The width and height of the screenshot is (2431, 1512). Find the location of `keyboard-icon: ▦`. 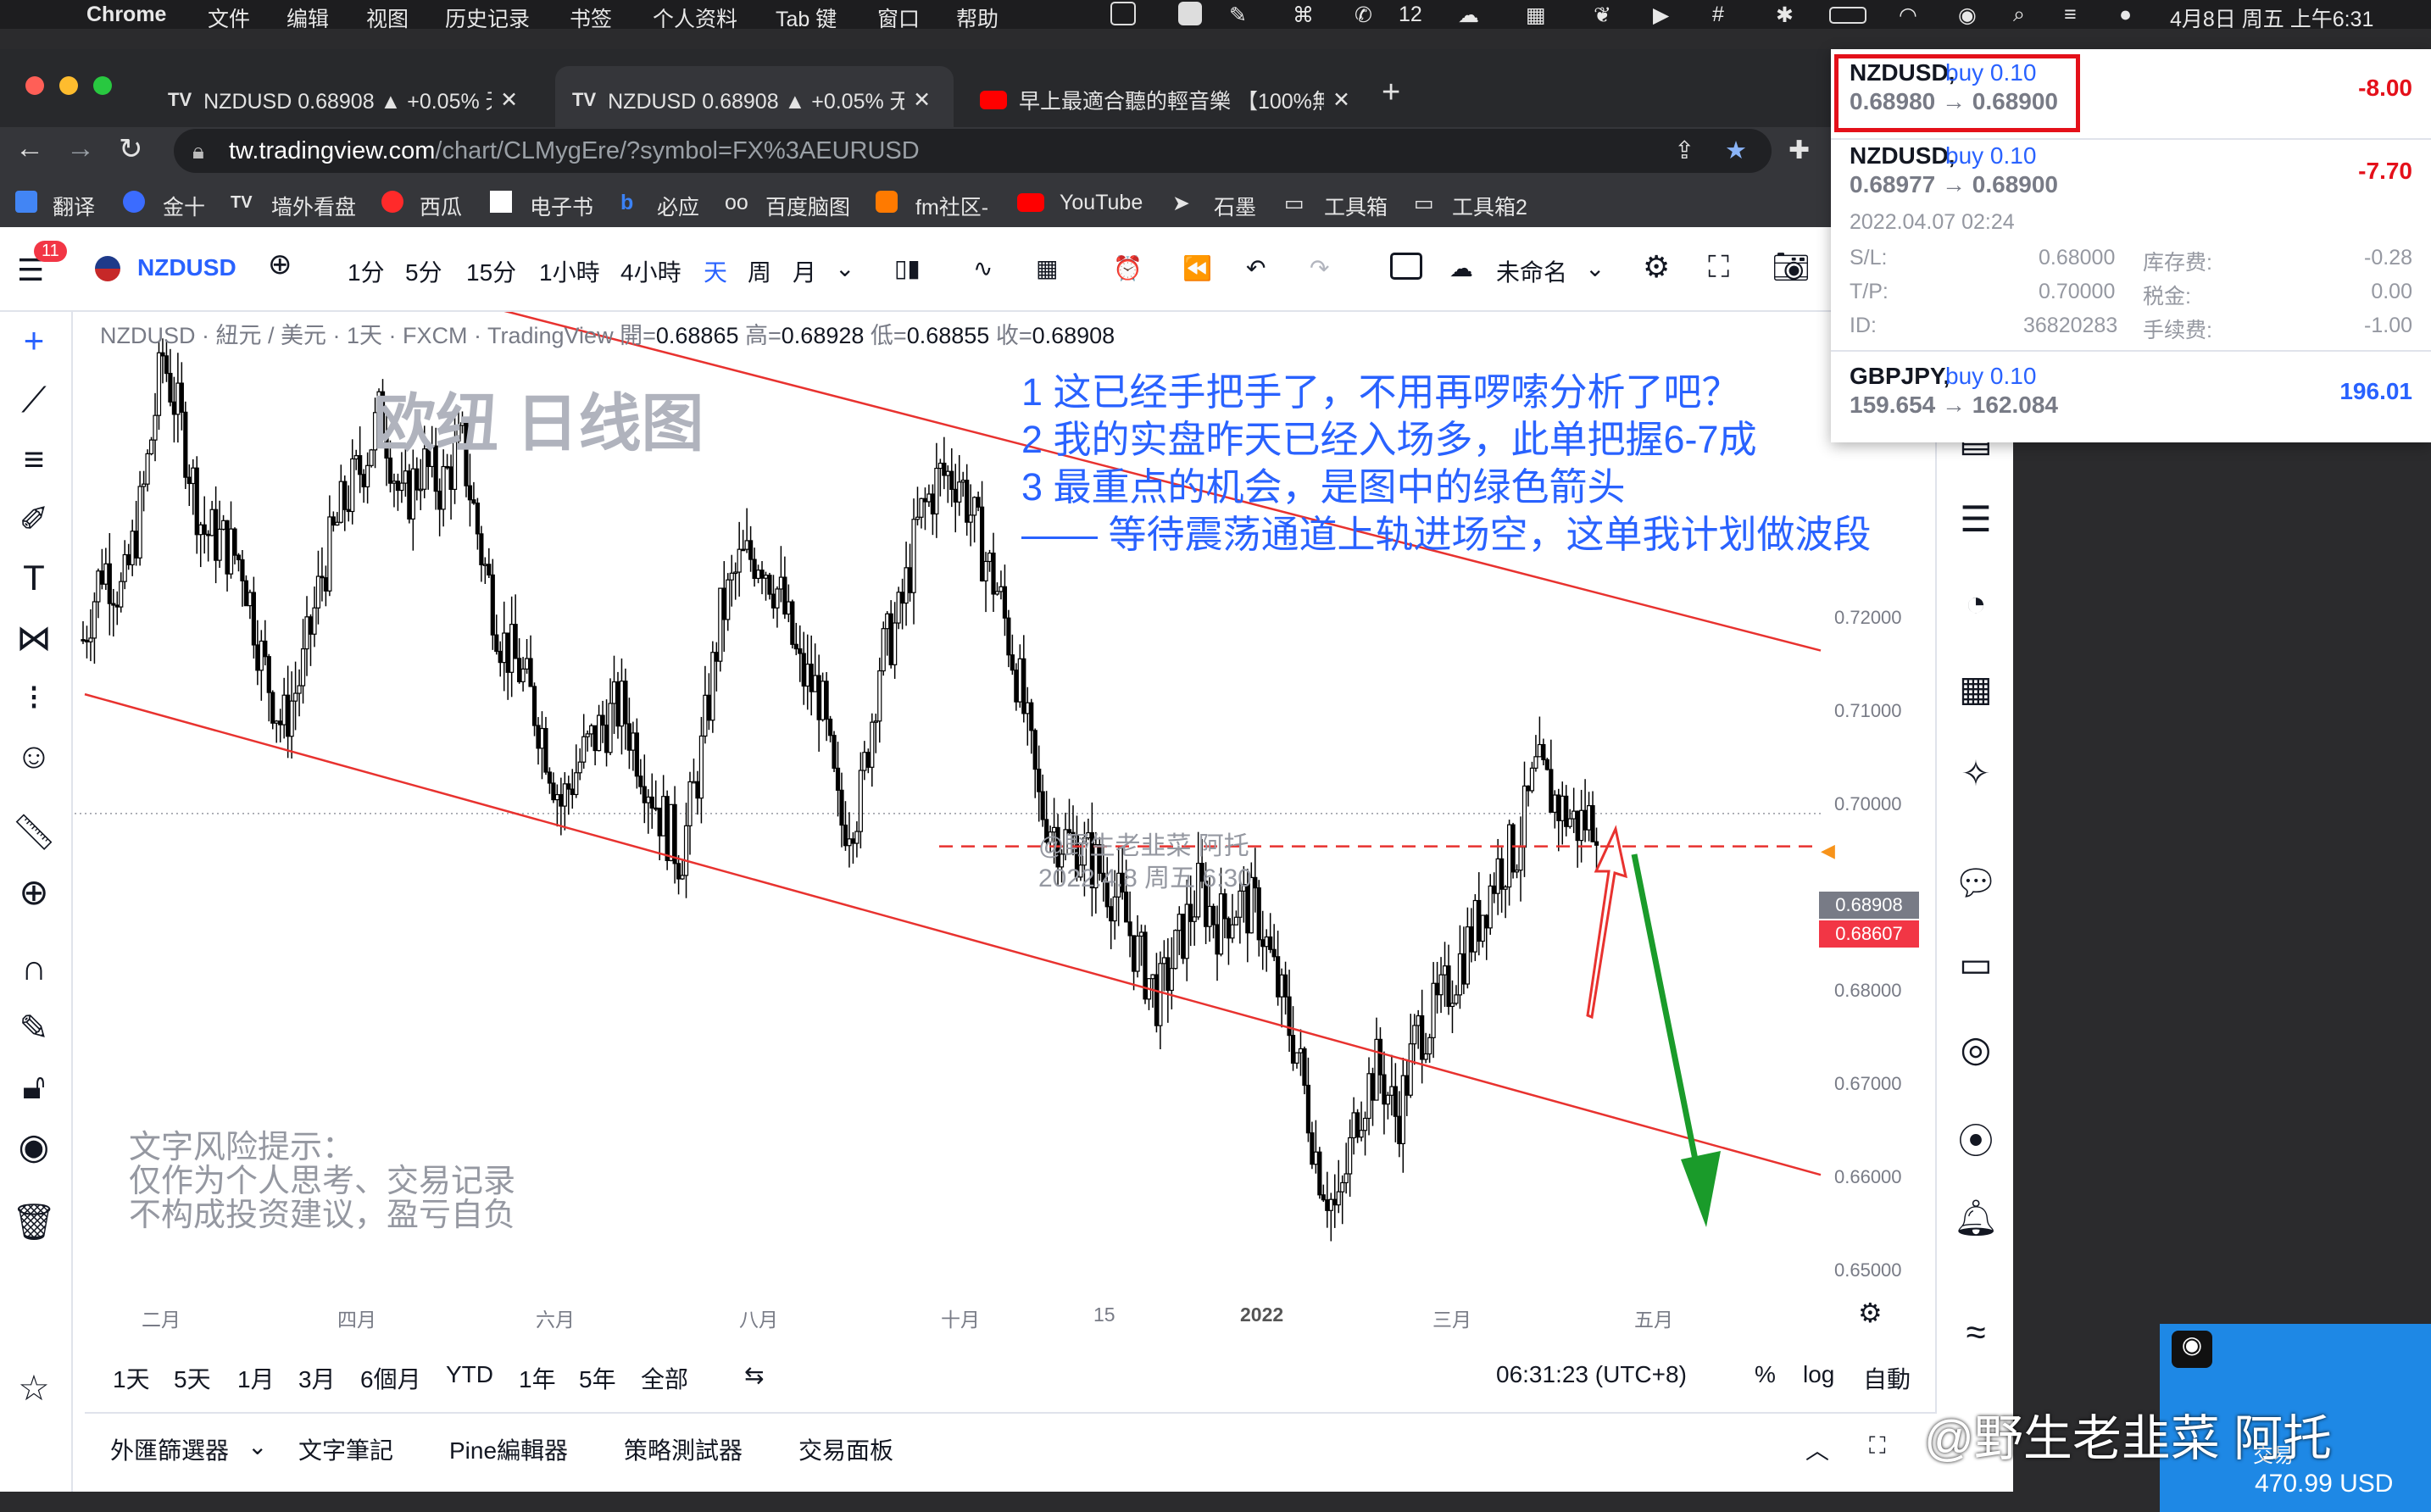

keyboard-icon: ▦ is located at coordinates (1536, 16).